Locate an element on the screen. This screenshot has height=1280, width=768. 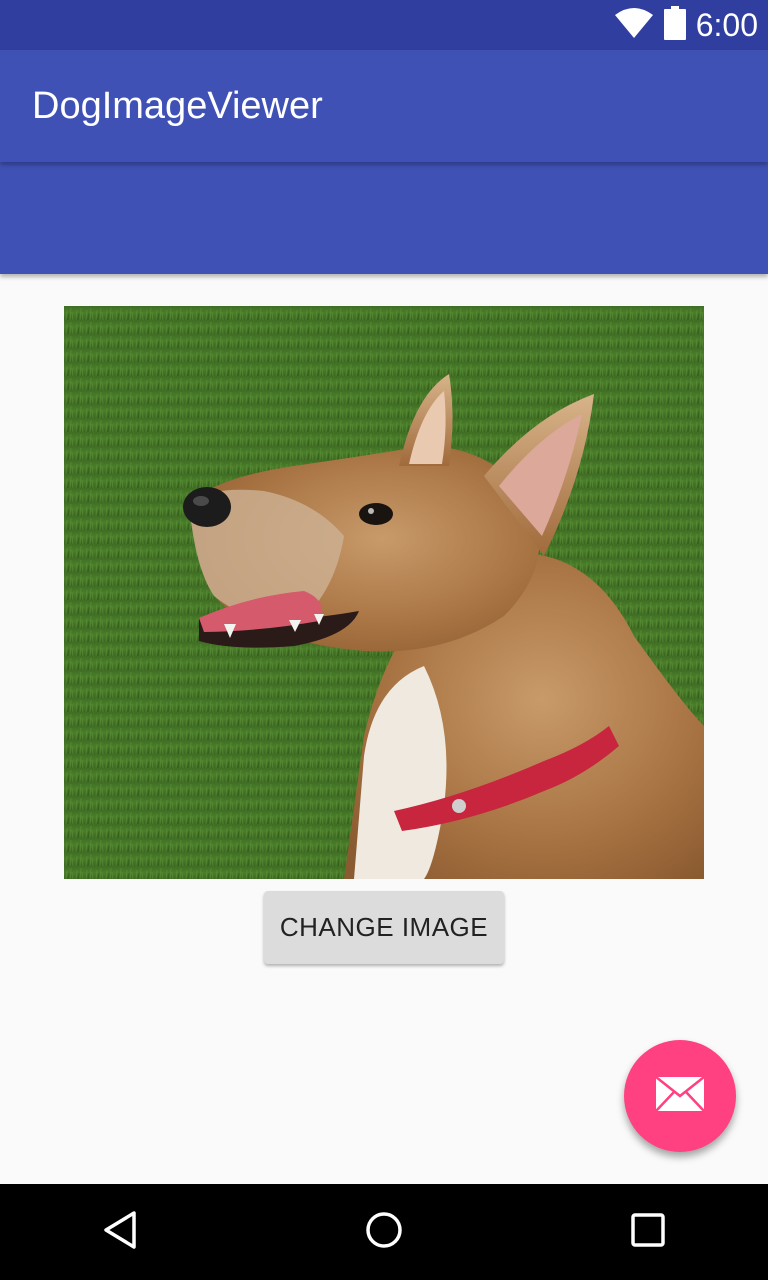
navigation-bar is located at coordinates (384, 1232).